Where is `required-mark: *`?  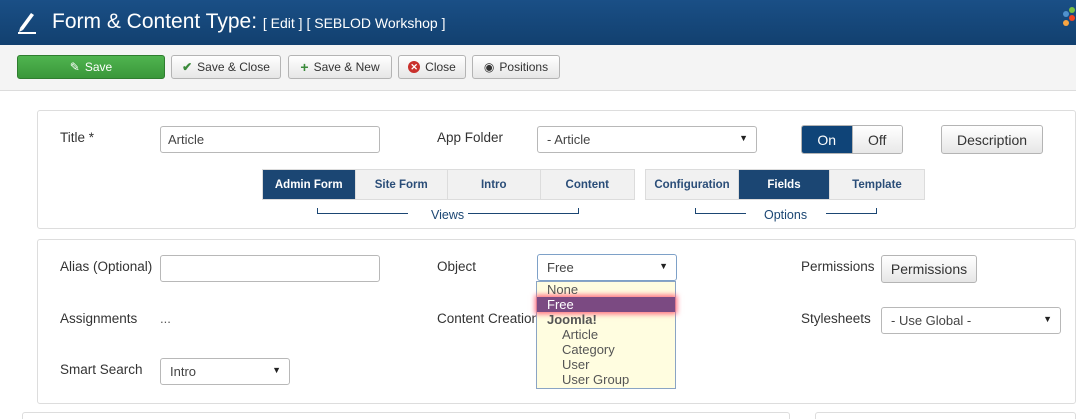
required-mark: * is located at coordinates (91, 137).